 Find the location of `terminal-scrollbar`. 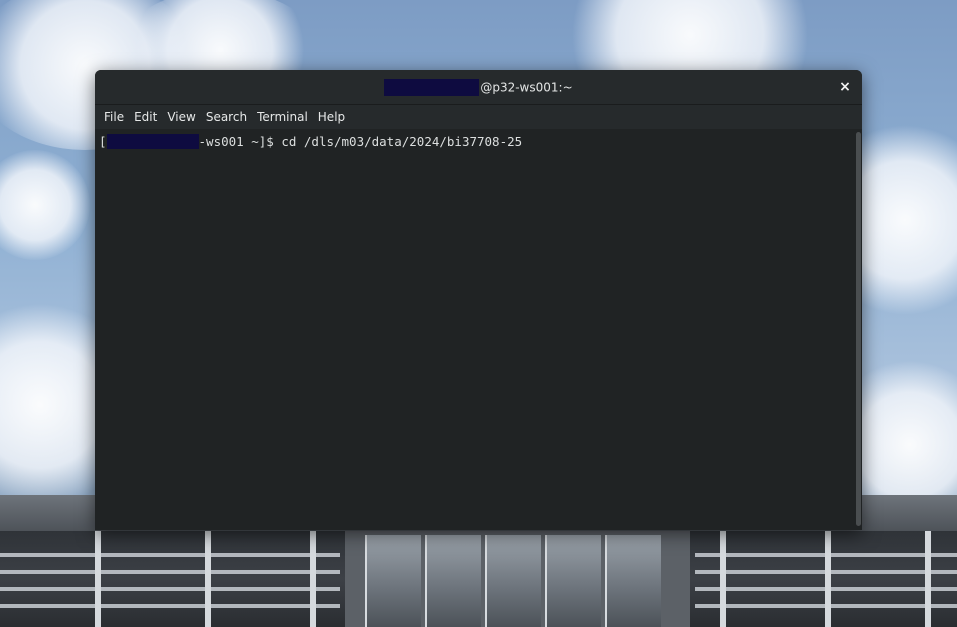

terminal-scrollbar is located at coordinates (858, 329).